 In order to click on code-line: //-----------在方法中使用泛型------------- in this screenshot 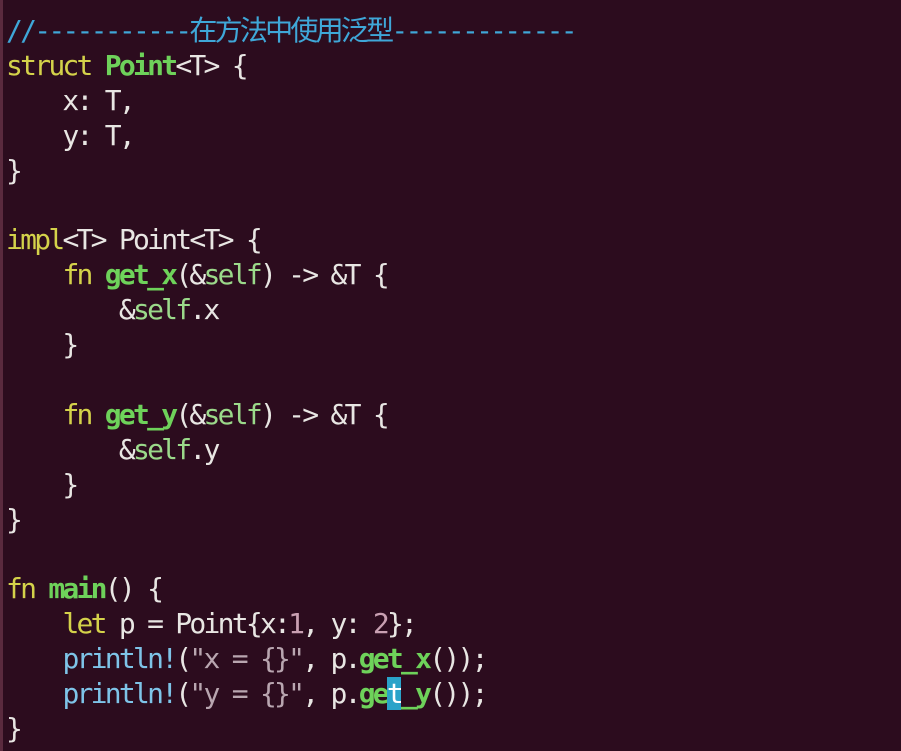, I will do `click(292, 31)`.